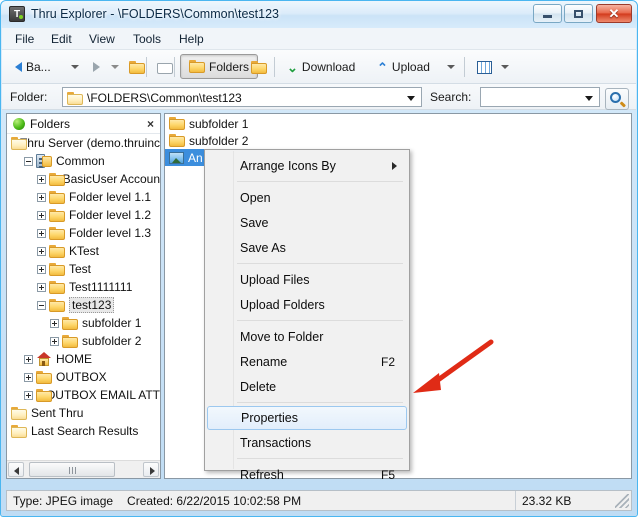 This screenshot has width=638, height=517. Describe the element at coordinates (16, 469) in the screenshot. I see `scroll-left-button` at that location.